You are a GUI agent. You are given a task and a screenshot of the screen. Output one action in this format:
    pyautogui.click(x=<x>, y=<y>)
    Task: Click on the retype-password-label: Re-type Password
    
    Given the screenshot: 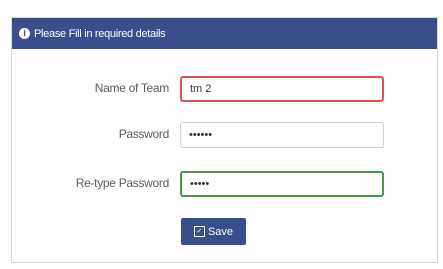 What is the action you would take?
    pyautogui.click(x=122, y=183)
    